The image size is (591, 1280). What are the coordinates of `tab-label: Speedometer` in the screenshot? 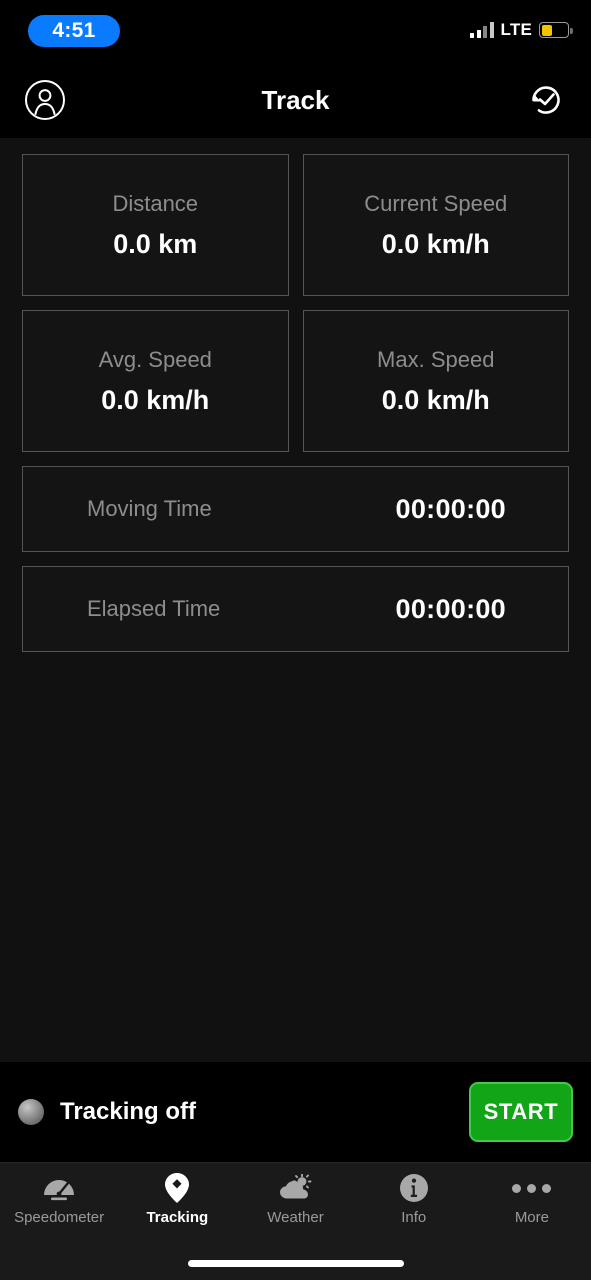 It's located at (59, 1217).